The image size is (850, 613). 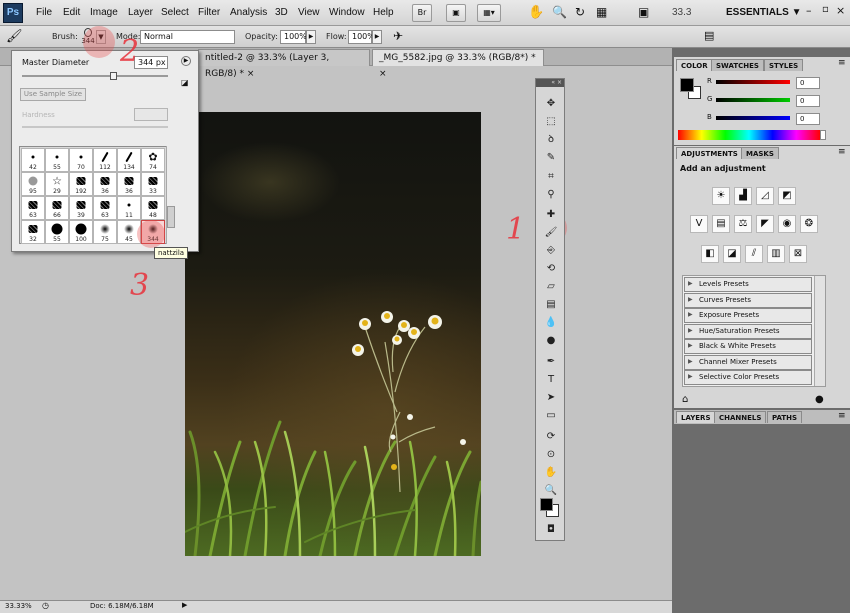 What do you see at coordinates (551, 251) in the screenshot?
I see `clone-icon: ⎆` at bounding box center [551, 251].